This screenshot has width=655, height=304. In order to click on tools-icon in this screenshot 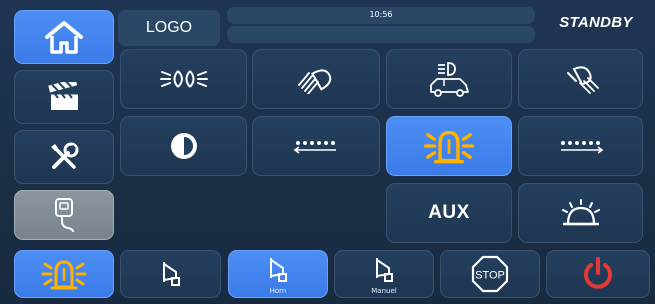, I will do `click(65, 155)`.